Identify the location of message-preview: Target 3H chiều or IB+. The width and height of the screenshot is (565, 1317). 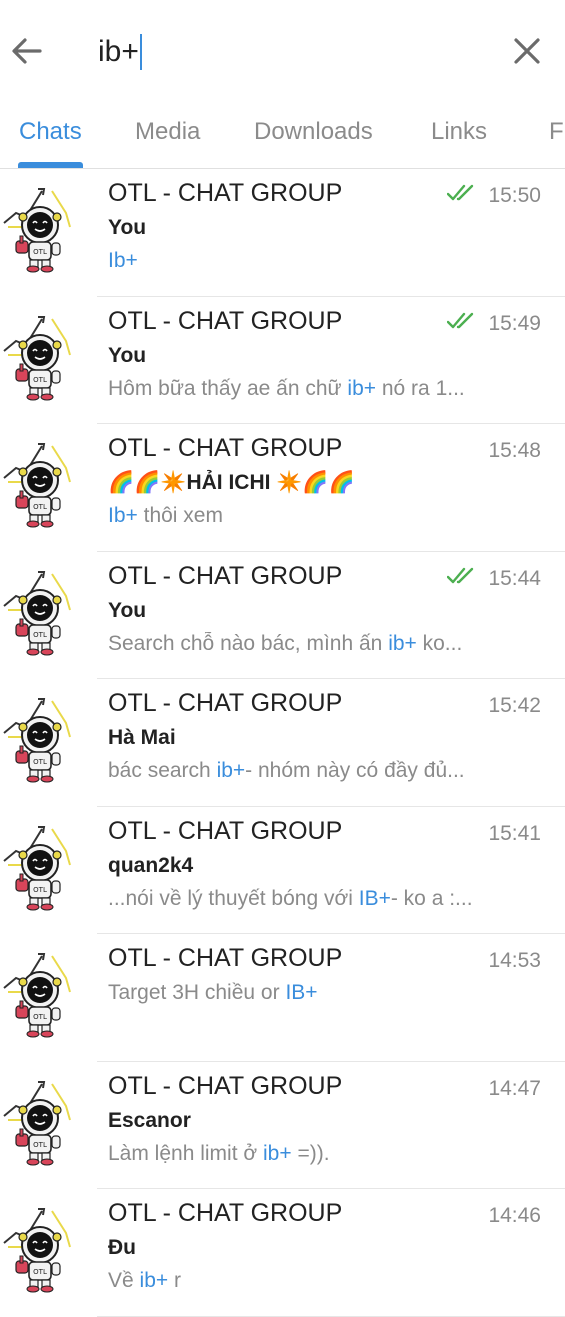
(313, 993).